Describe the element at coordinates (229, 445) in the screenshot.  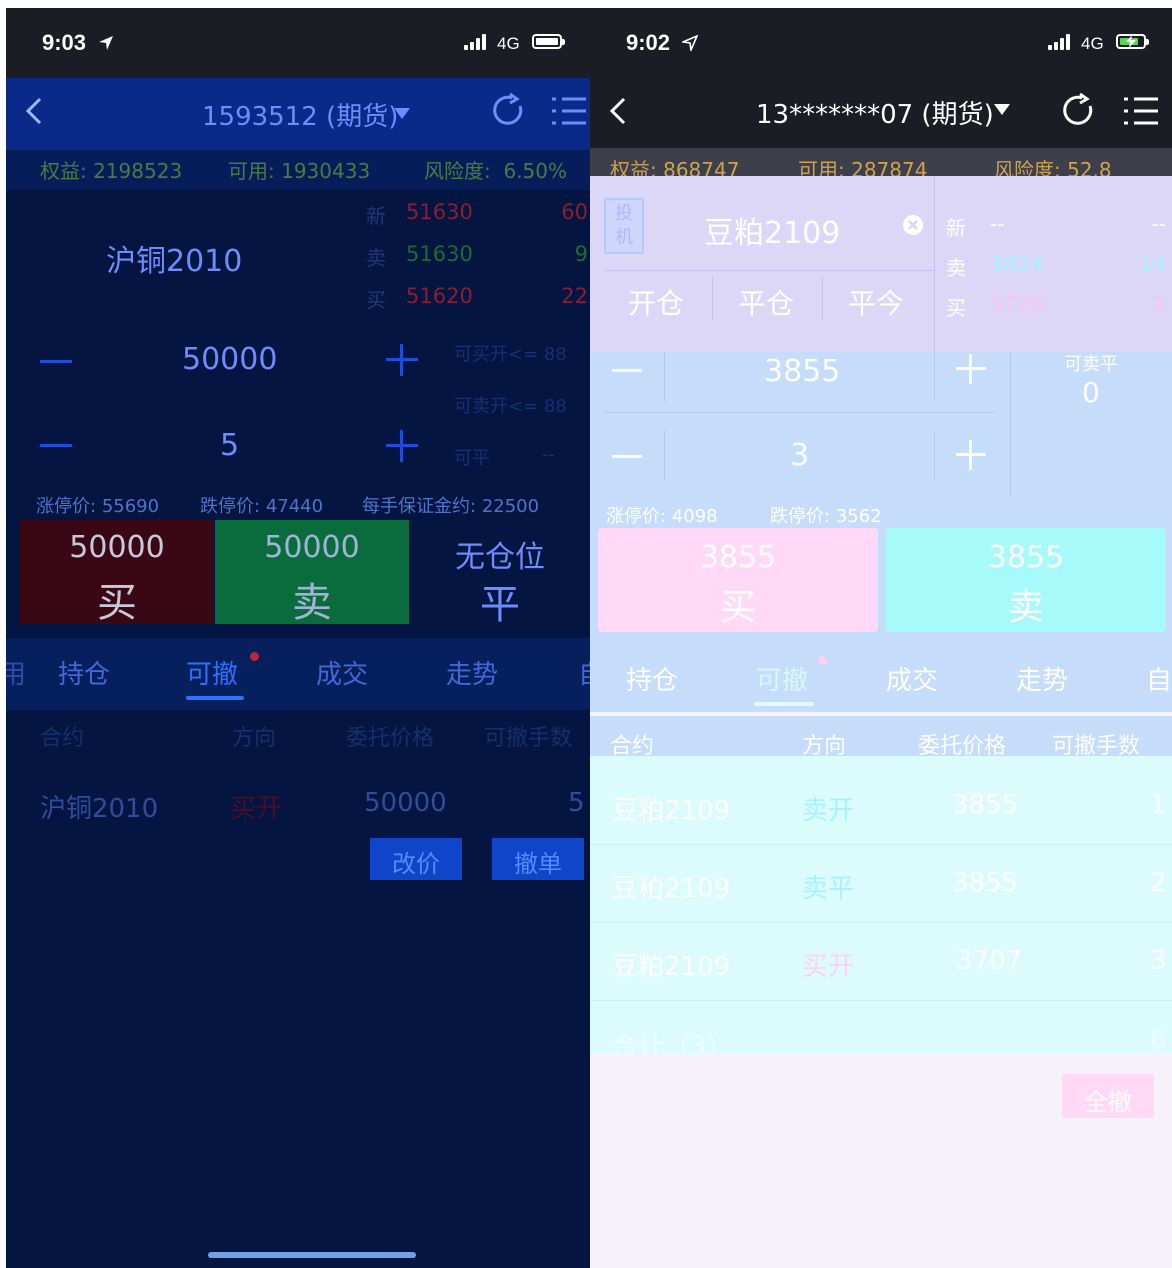
I see `order-qty-input: 5` at that location.